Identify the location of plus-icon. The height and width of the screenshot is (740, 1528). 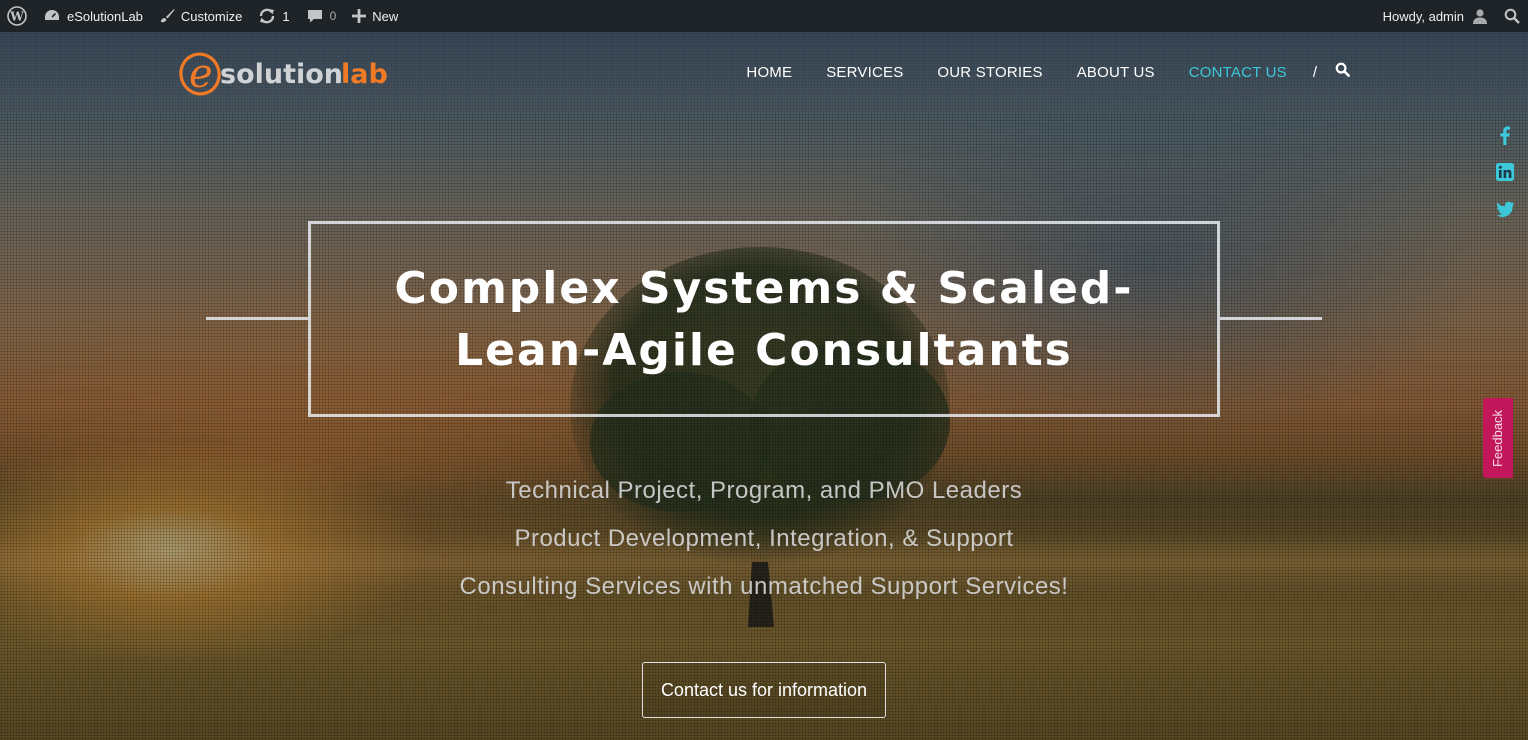
(359, 16).